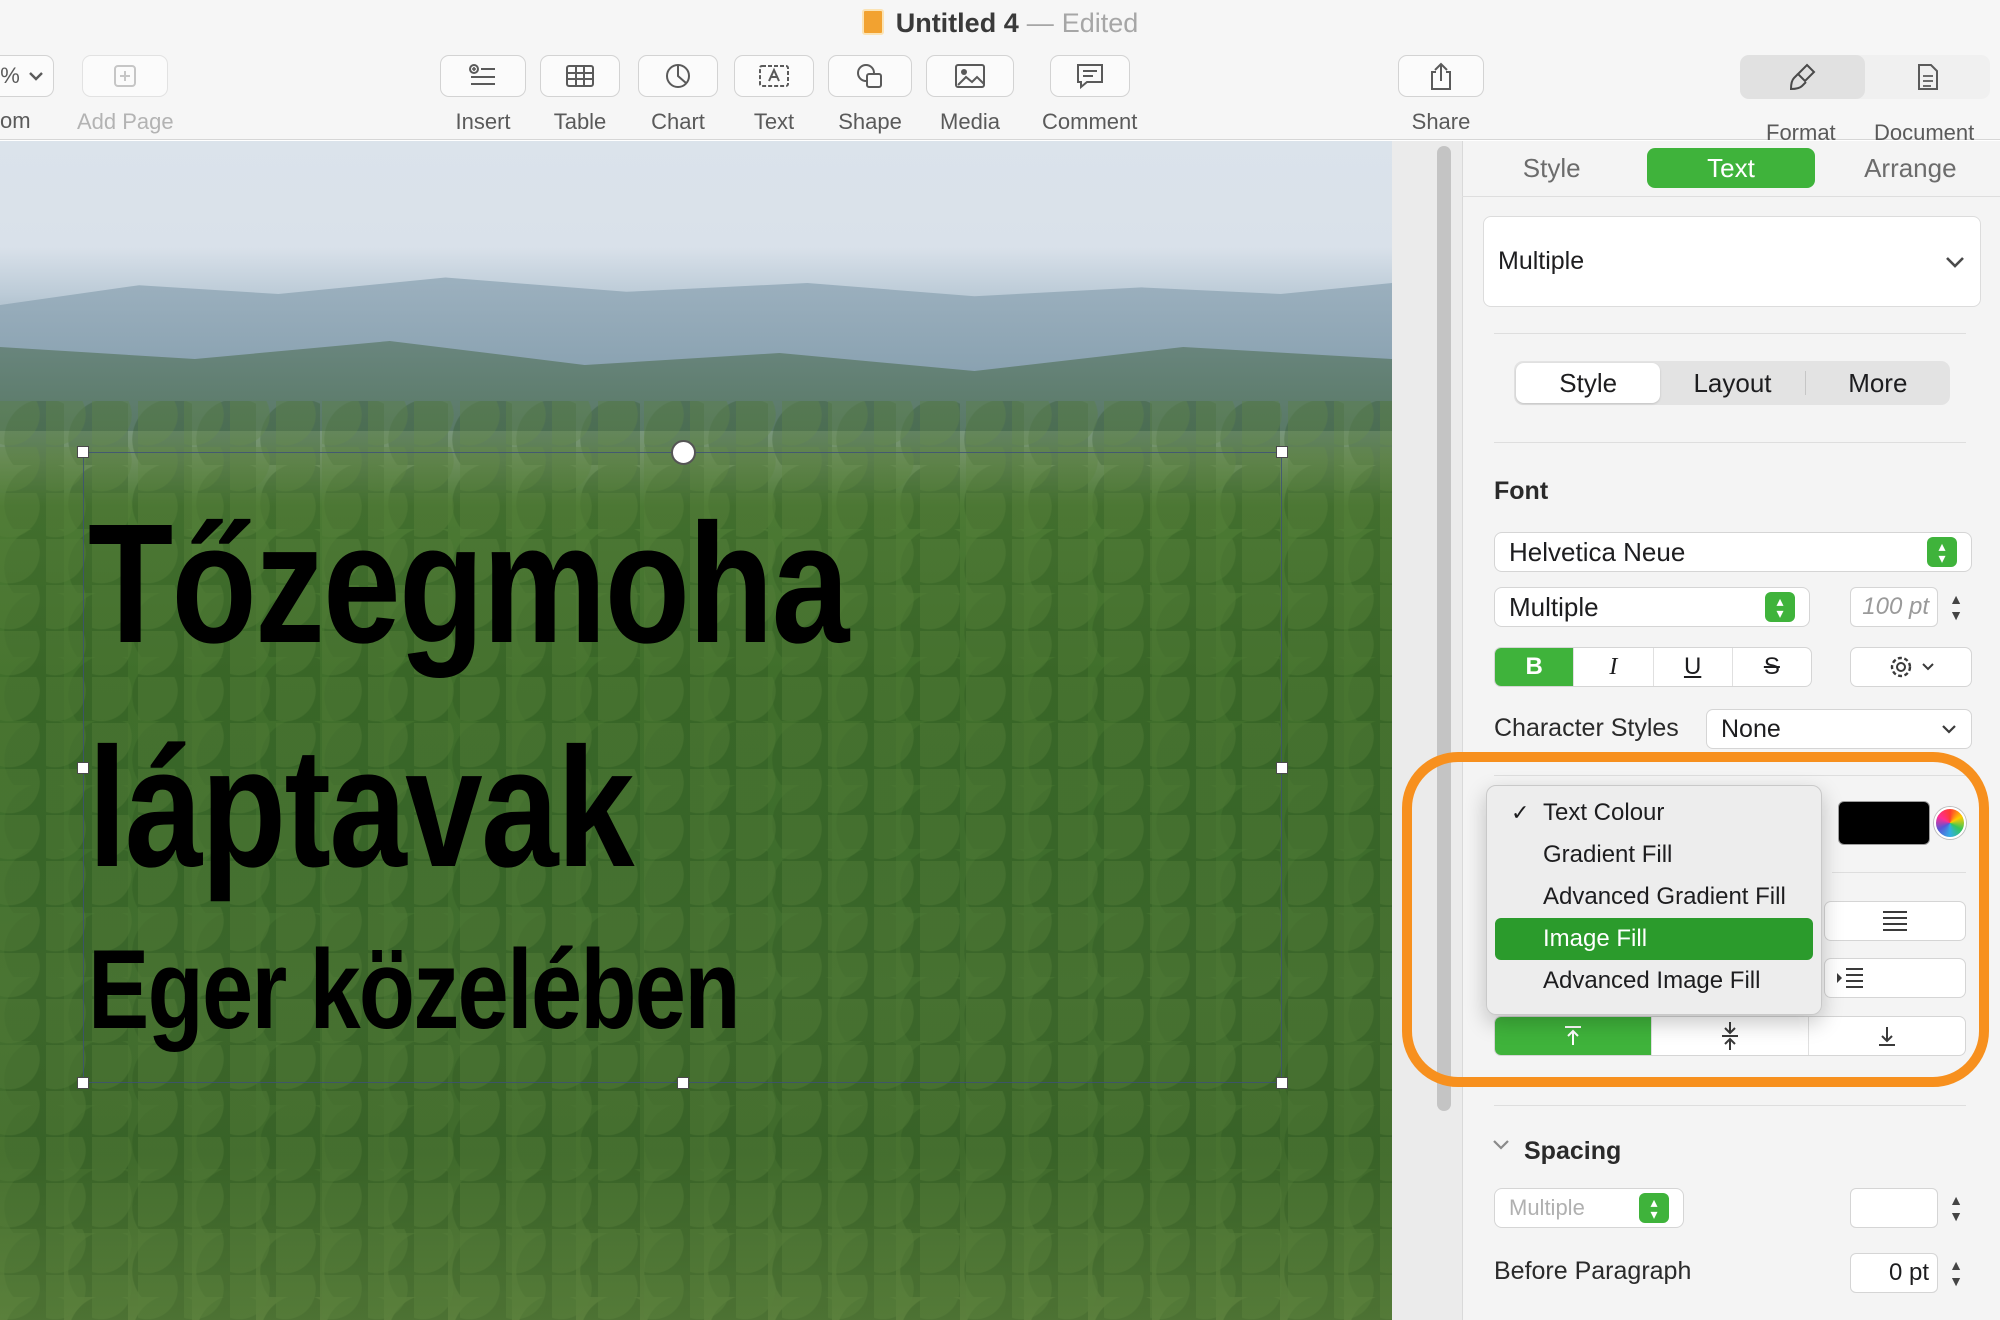 The image size is (2000, 1320). I want to click on window-title-bar: Untitled 4— Edited, so click(1000, 23).